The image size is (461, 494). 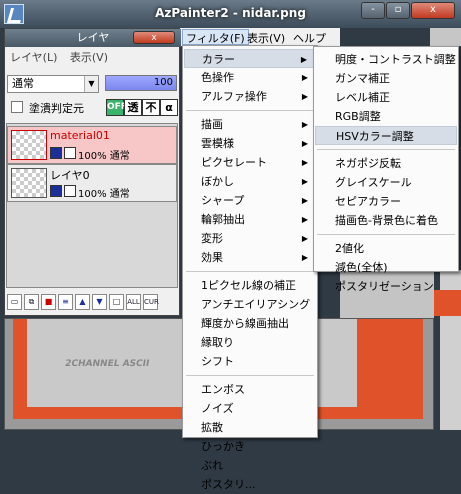 I want to click on delete-layer-icon: ■, so click(x=48, y=302).